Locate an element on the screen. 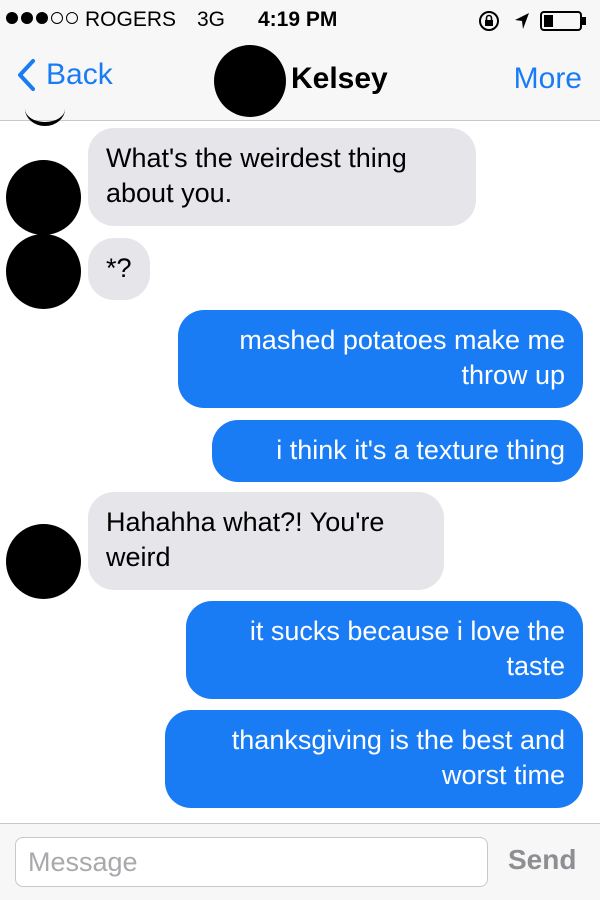 The width and height of the screenshot is (600, 900). outgoing-message: thanksgiving is the best and worst time is located at coordinates (374, 759).